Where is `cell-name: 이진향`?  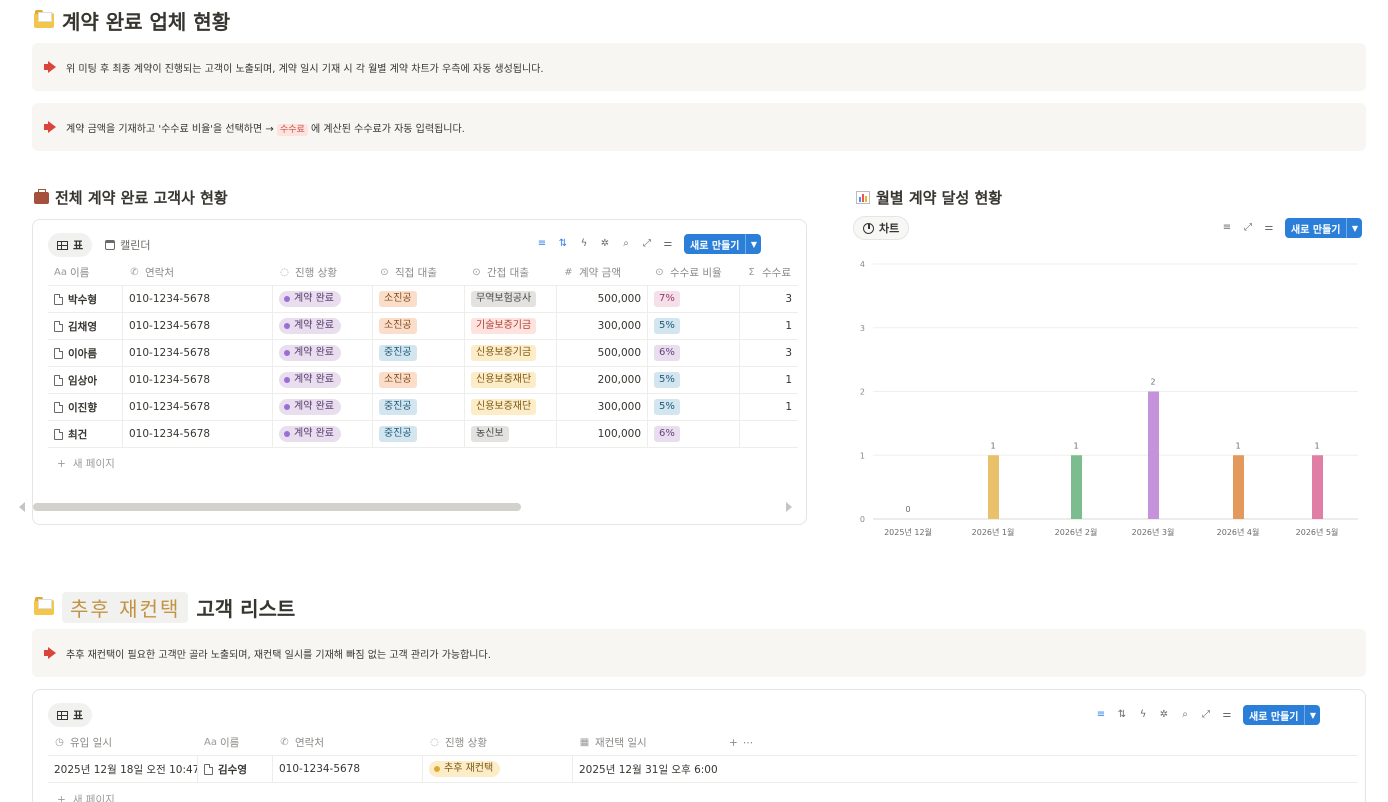 cell-name: 이진향 is located at coordinates (85, 407).